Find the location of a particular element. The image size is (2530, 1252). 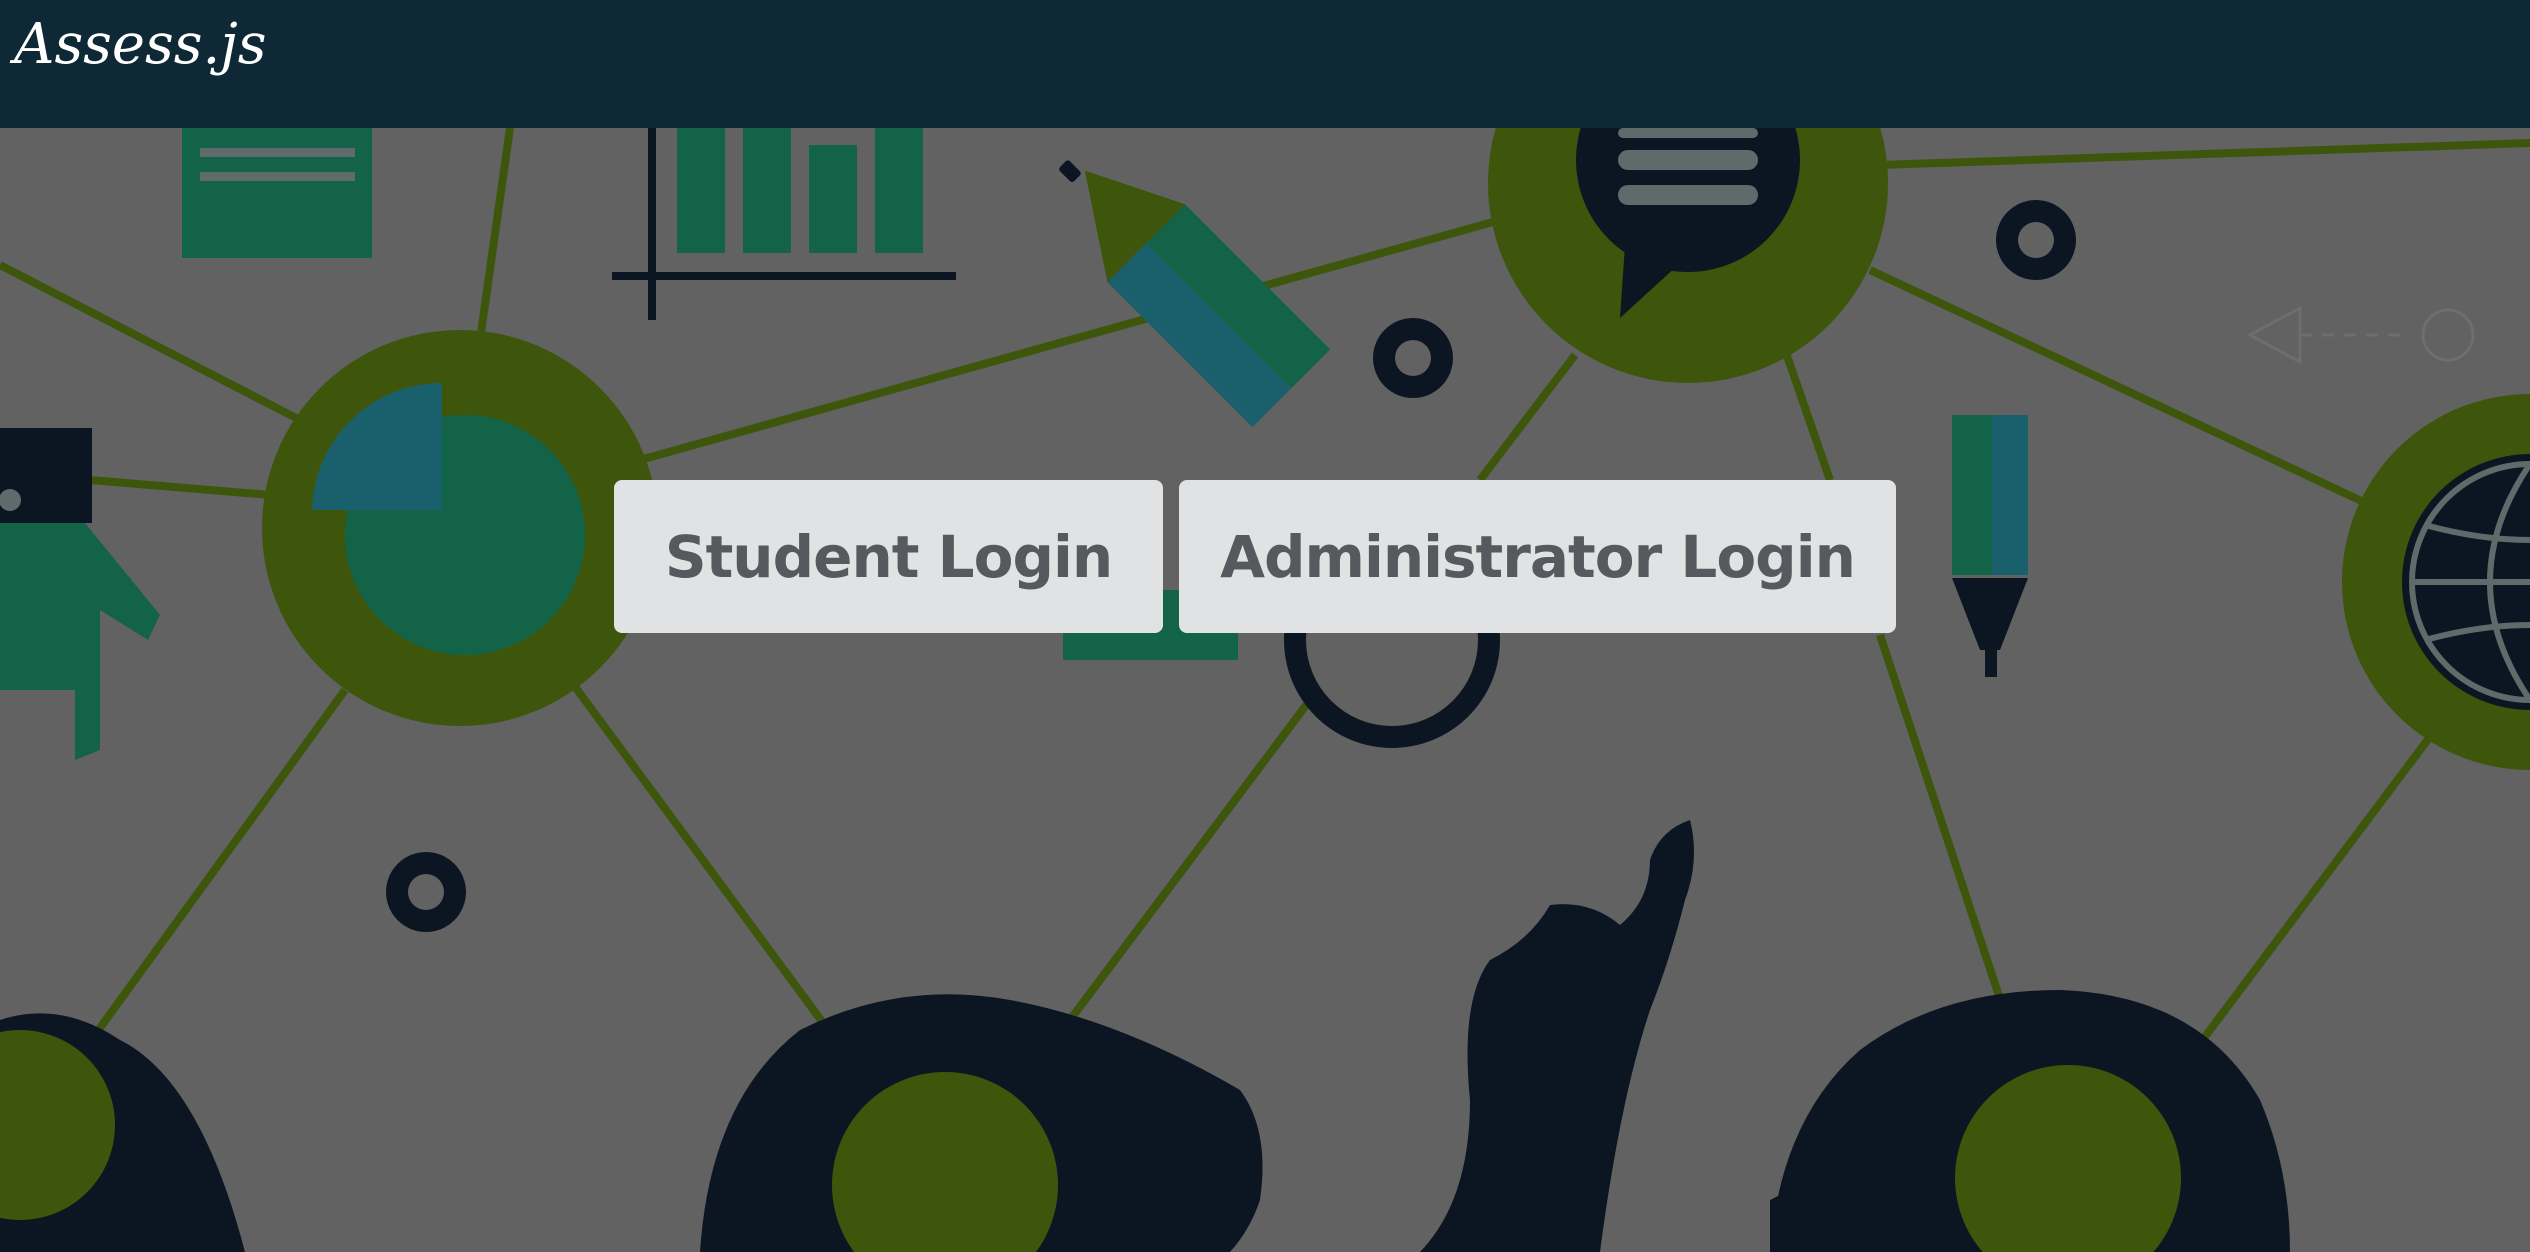

brand-logo: Assess.js is located at coordinates (140, 44).